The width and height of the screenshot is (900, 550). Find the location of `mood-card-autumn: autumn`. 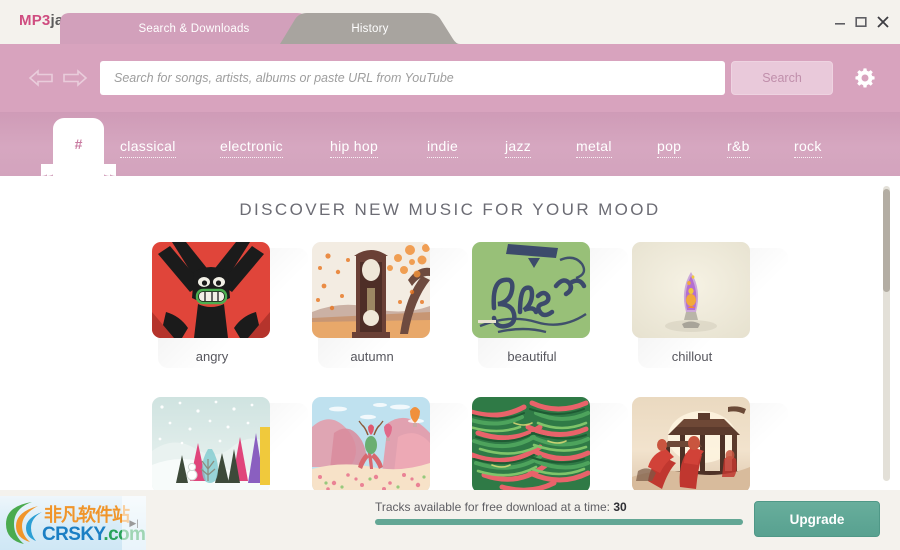

mood-card-autumn: autumn is located at coordinates (390, 305).